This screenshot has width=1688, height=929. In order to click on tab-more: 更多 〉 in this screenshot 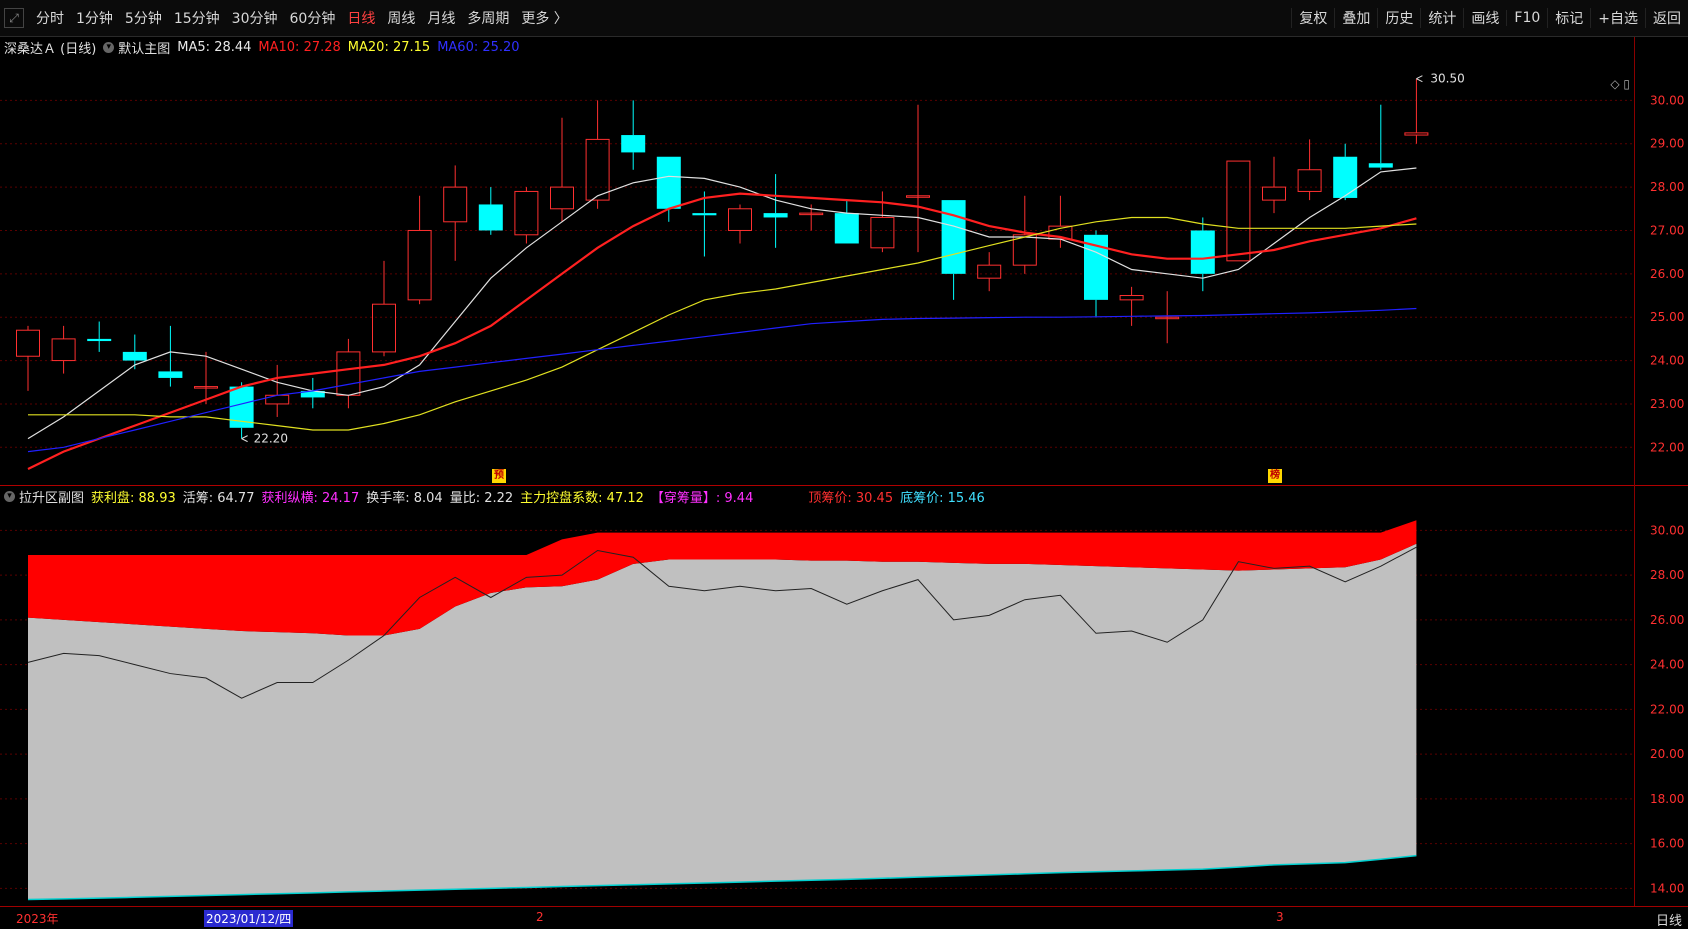, I will do `click(544, 18)`.